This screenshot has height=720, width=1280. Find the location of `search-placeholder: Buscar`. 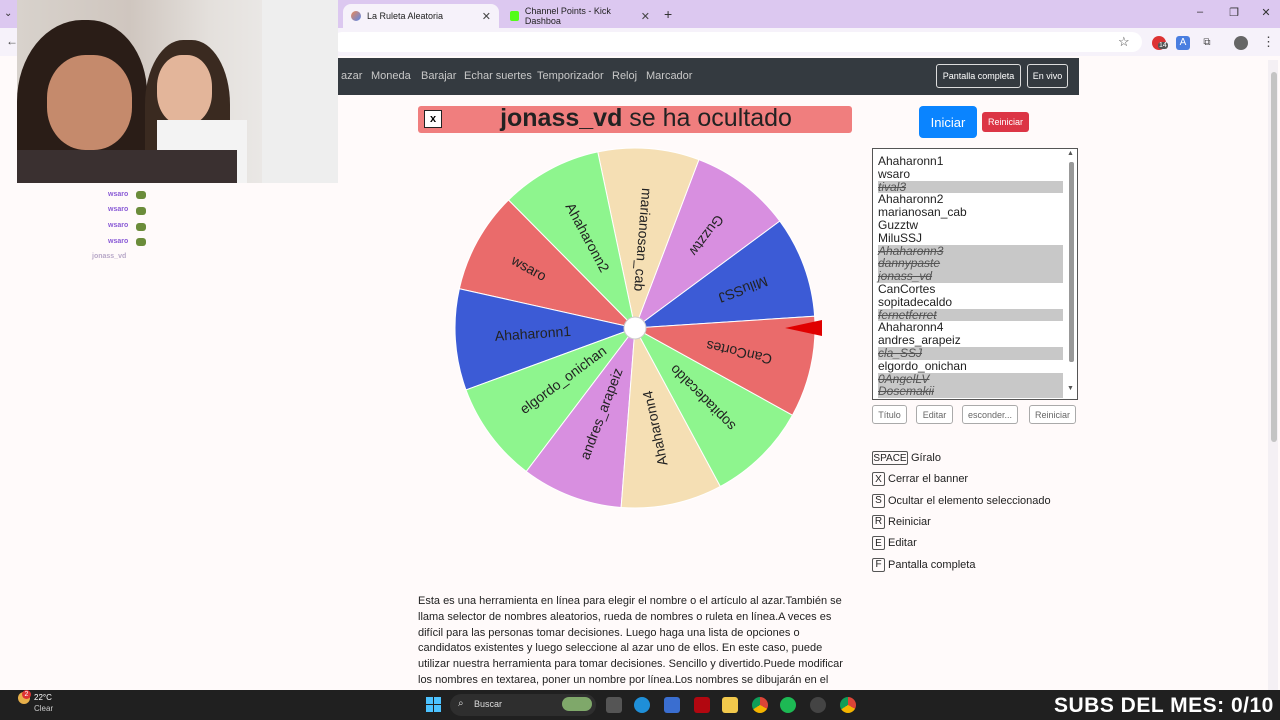

search-placeholder: Buscar is located at coordinates (488, 704).